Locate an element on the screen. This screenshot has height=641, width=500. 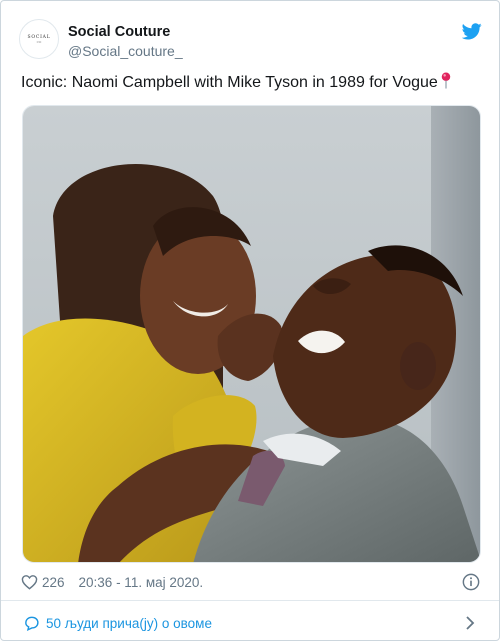
tweet-meta: 226 20:36 - 11. мај 2020. is located at coordinates (112, 582).